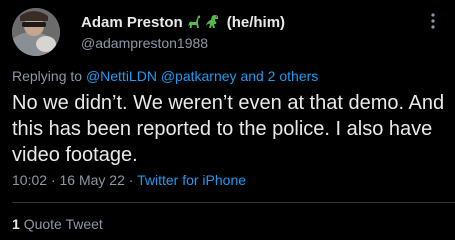  Describe the element at coordinates (92, 180) in the screenshot. I see `tweet-date: 16 May 22` at that location.